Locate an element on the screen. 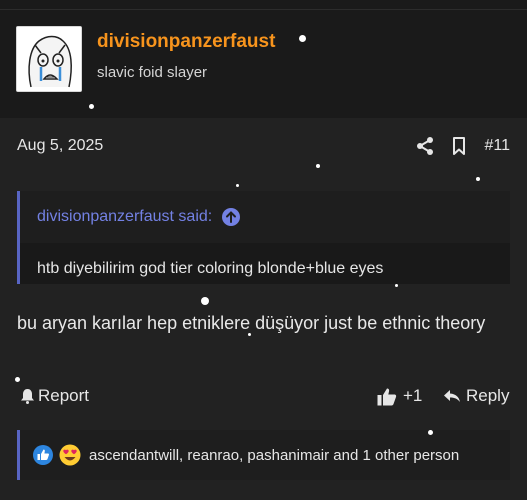  share-icon is located at coordinates (425, 146).